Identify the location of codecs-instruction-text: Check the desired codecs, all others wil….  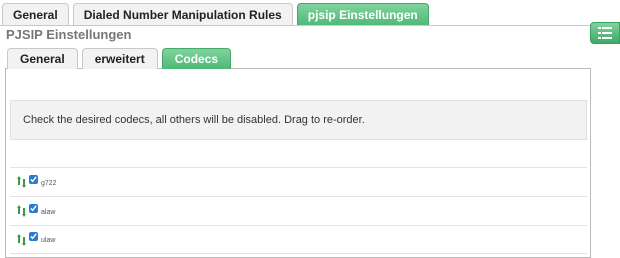
(194, 120).